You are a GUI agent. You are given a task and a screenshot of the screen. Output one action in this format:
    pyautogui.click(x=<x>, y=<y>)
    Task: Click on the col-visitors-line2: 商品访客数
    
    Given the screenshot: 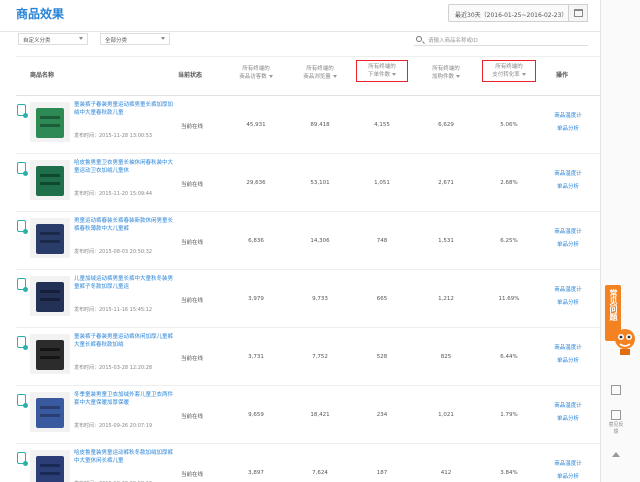 What is the action you would take?
    pyautogui.click(x=253, y=77)
    